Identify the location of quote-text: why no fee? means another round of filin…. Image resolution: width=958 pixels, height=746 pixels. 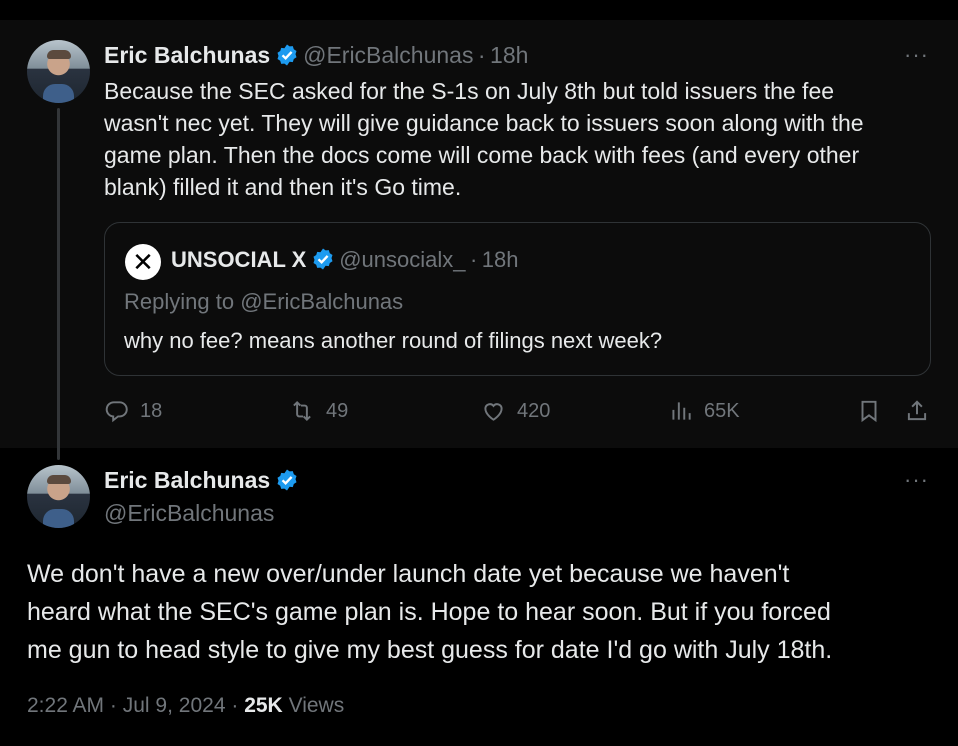
(393, 340).